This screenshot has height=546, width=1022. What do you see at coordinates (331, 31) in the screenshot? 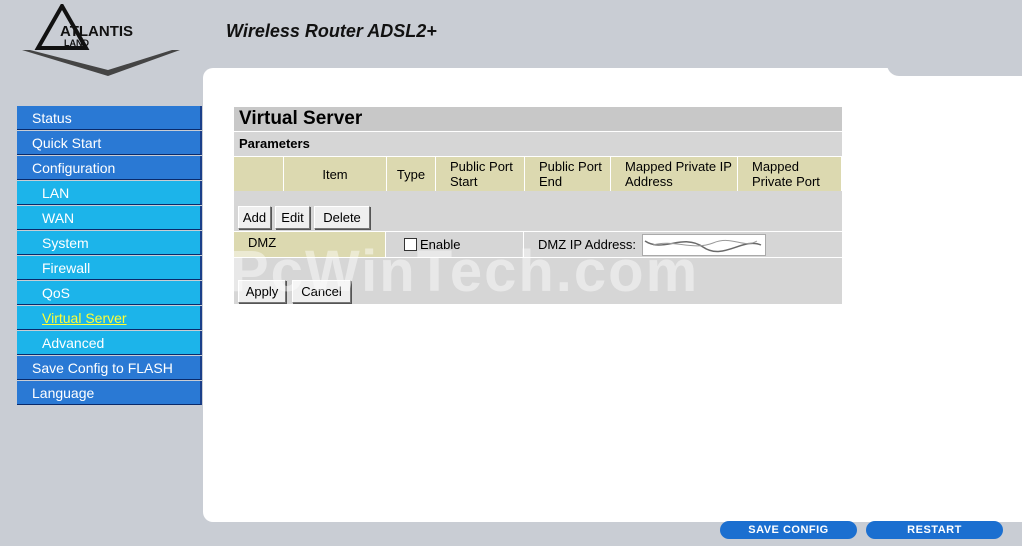
I see `product-title: Wireless Router ADSL2+` at bounding box center [331, 31].